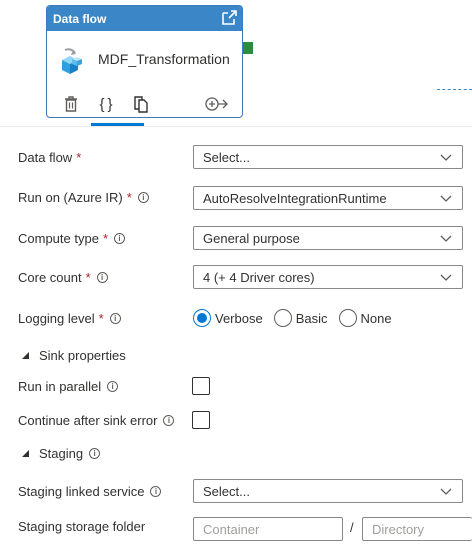 Image resolution: width=472 pixels, height=547 pixels. What do you see at coordinates (376, 318) in the screenshot?
I see `radio-label: None` at bounding box center [376, 318].